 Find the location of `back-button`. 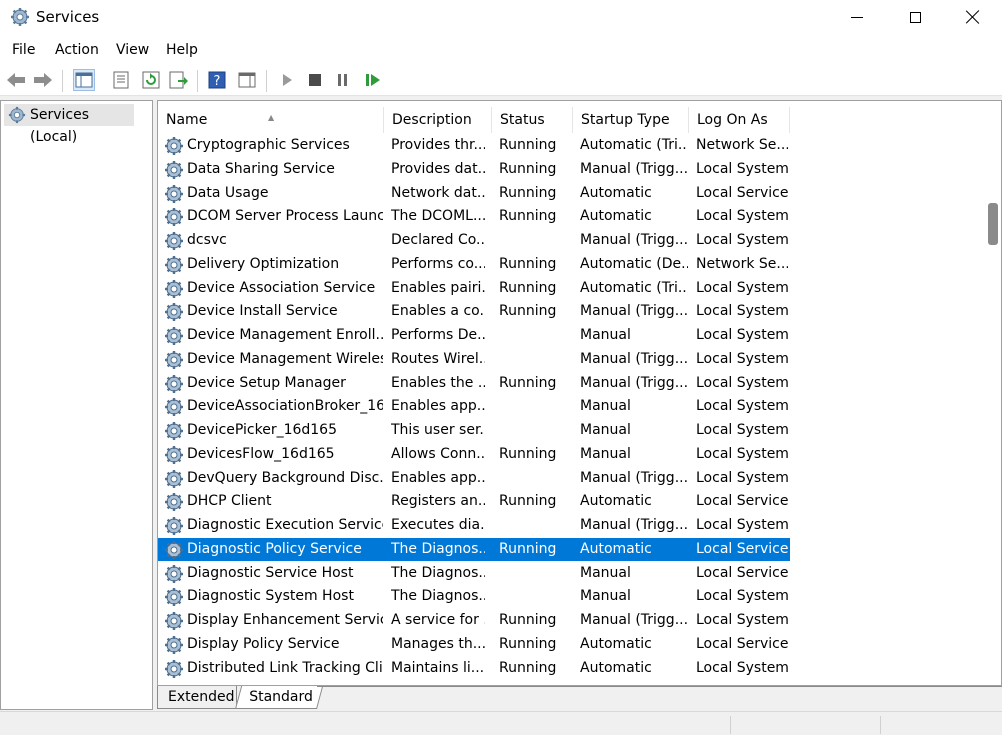

back-button is located at coordinates (16, 80).